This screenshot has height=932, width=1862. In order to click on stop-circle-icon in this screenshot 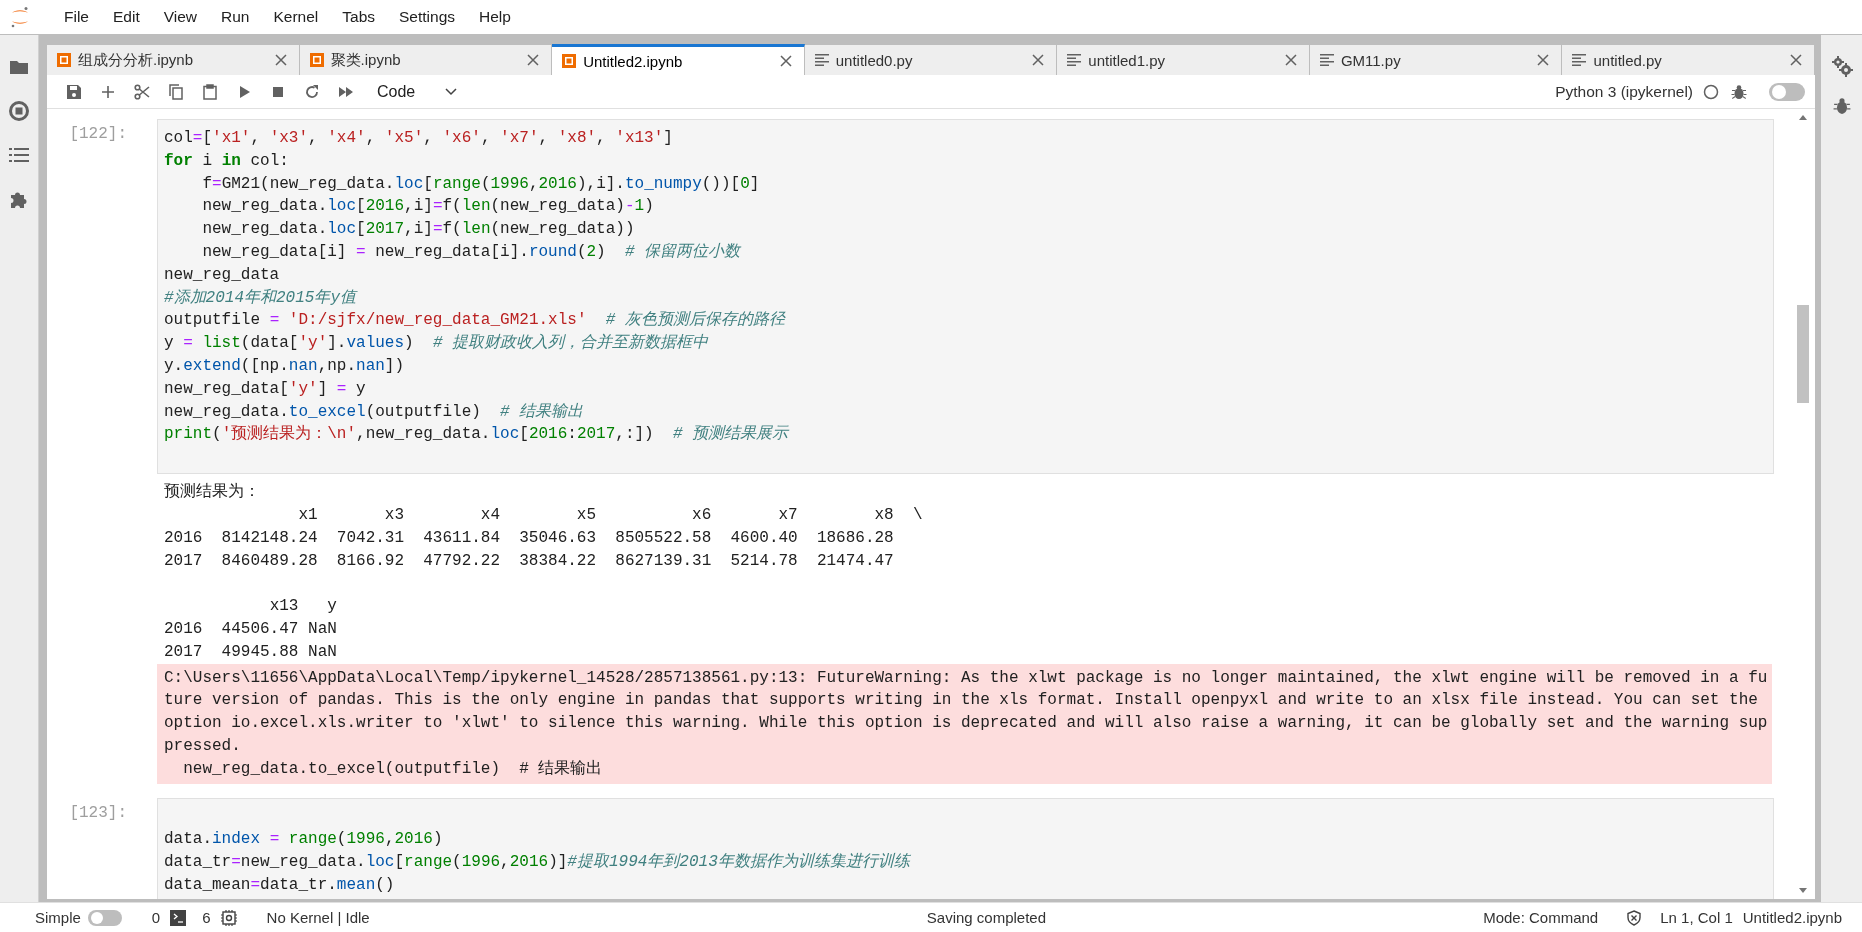, I will do `click(19, 111)`.